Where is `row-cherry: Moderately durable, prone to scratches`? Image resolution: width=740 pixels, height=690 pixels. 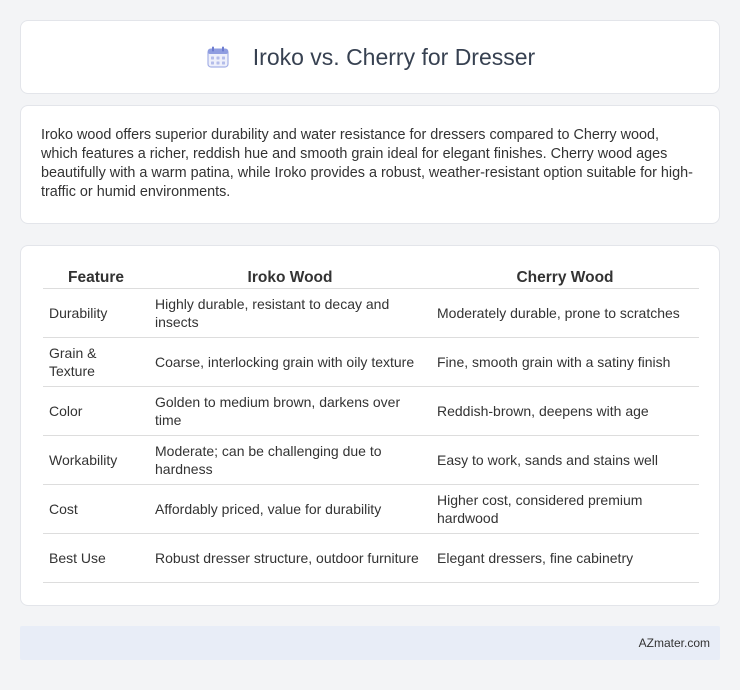 row-cherry: Moderately durable, prone to scratches is located at coordinates (565, 313).